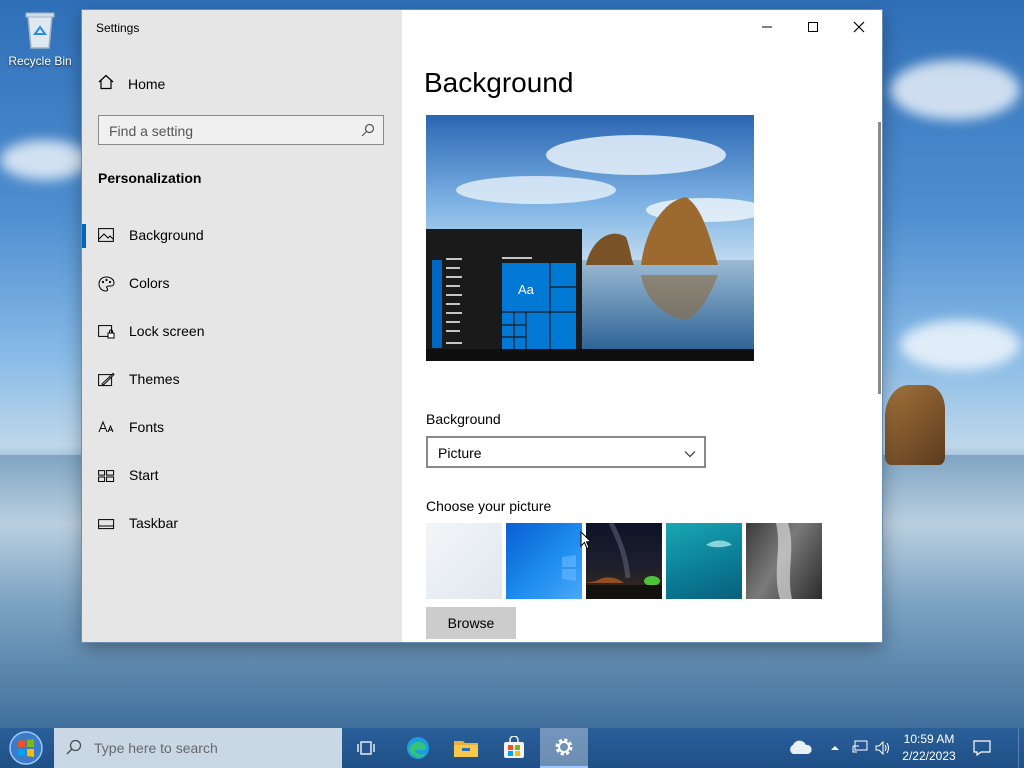  What do you see at coordinates (929, 739) in the screenshot?
I see `clock-time: 10:59 AM` at bounding box center [929, 739].